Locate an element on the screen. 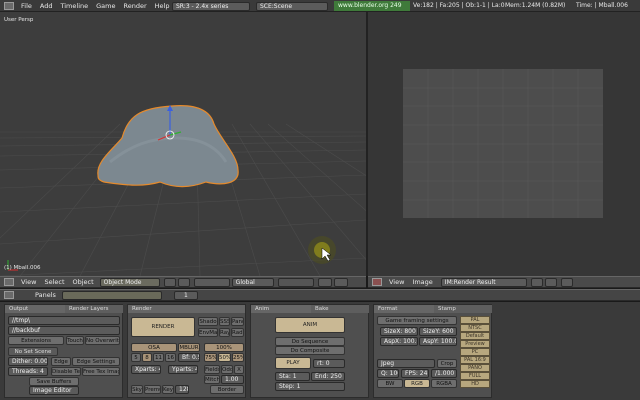 Image resolution: width=640 pixels, height=400 pixels. mblur-toggle: MBLUR is located at coordinates (189, 347).